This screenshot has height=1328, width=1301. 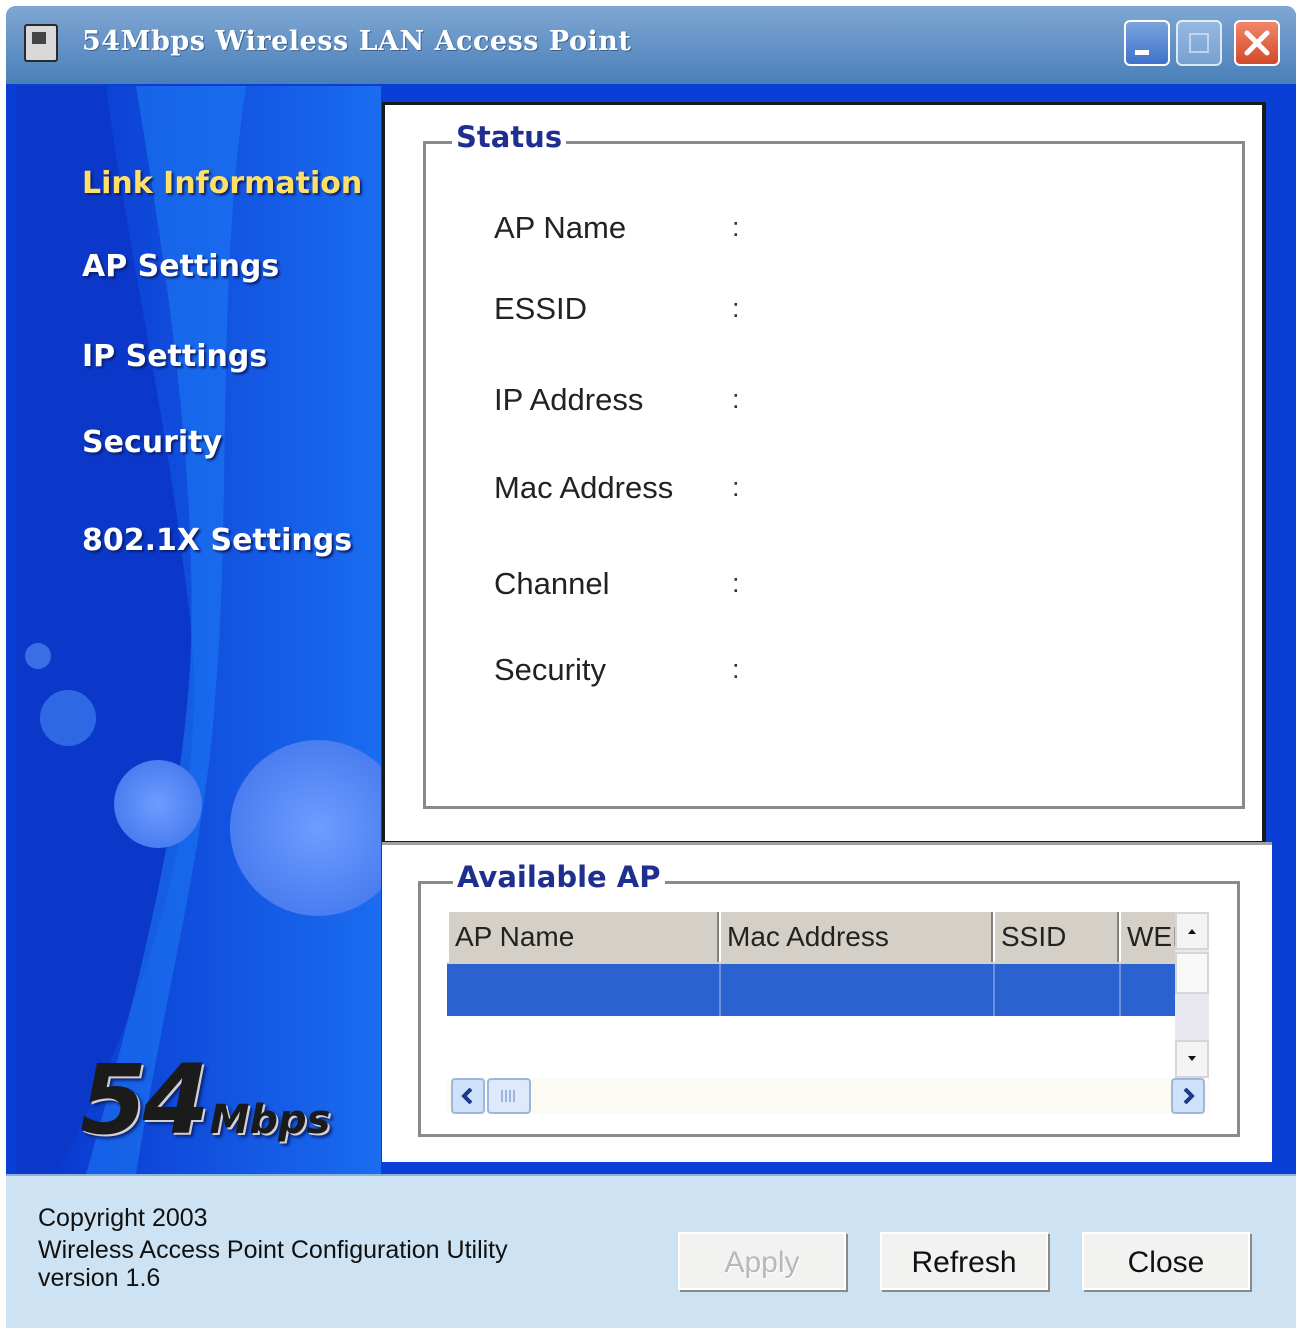 I want to click on status-label-ap-name: AP Name, so click(x=560, y=227).